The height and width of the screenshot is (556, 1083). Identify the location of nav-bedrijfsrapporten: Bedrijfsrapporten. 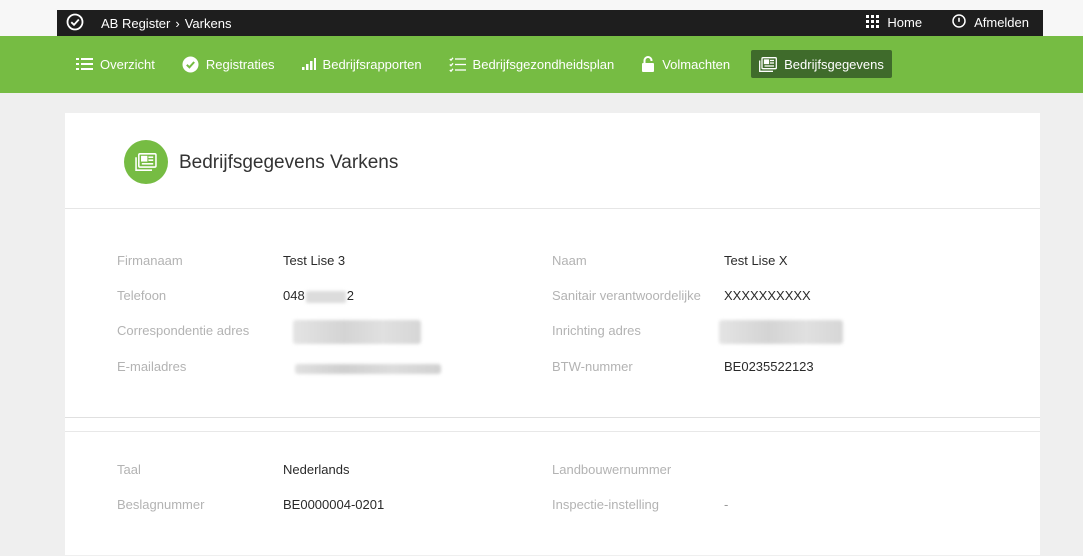
(362, 64).